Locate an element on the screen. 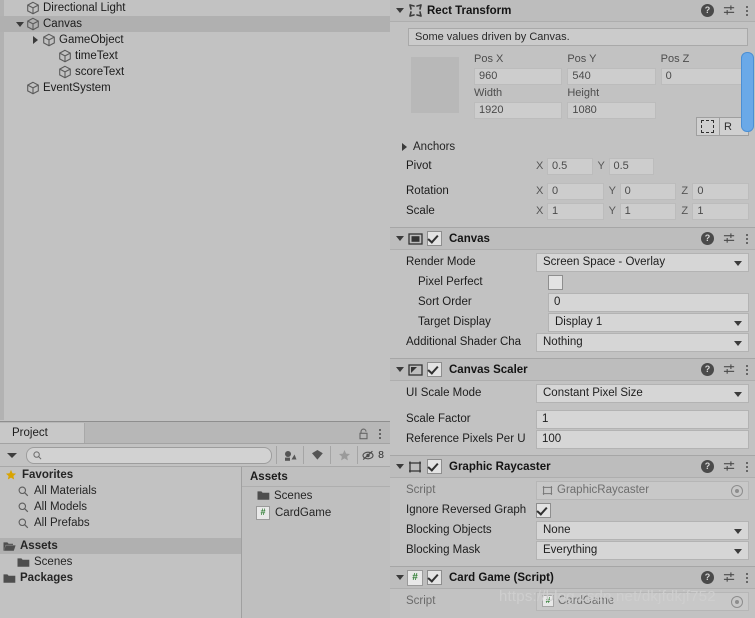  project-search is located at coordinates (149, 455).